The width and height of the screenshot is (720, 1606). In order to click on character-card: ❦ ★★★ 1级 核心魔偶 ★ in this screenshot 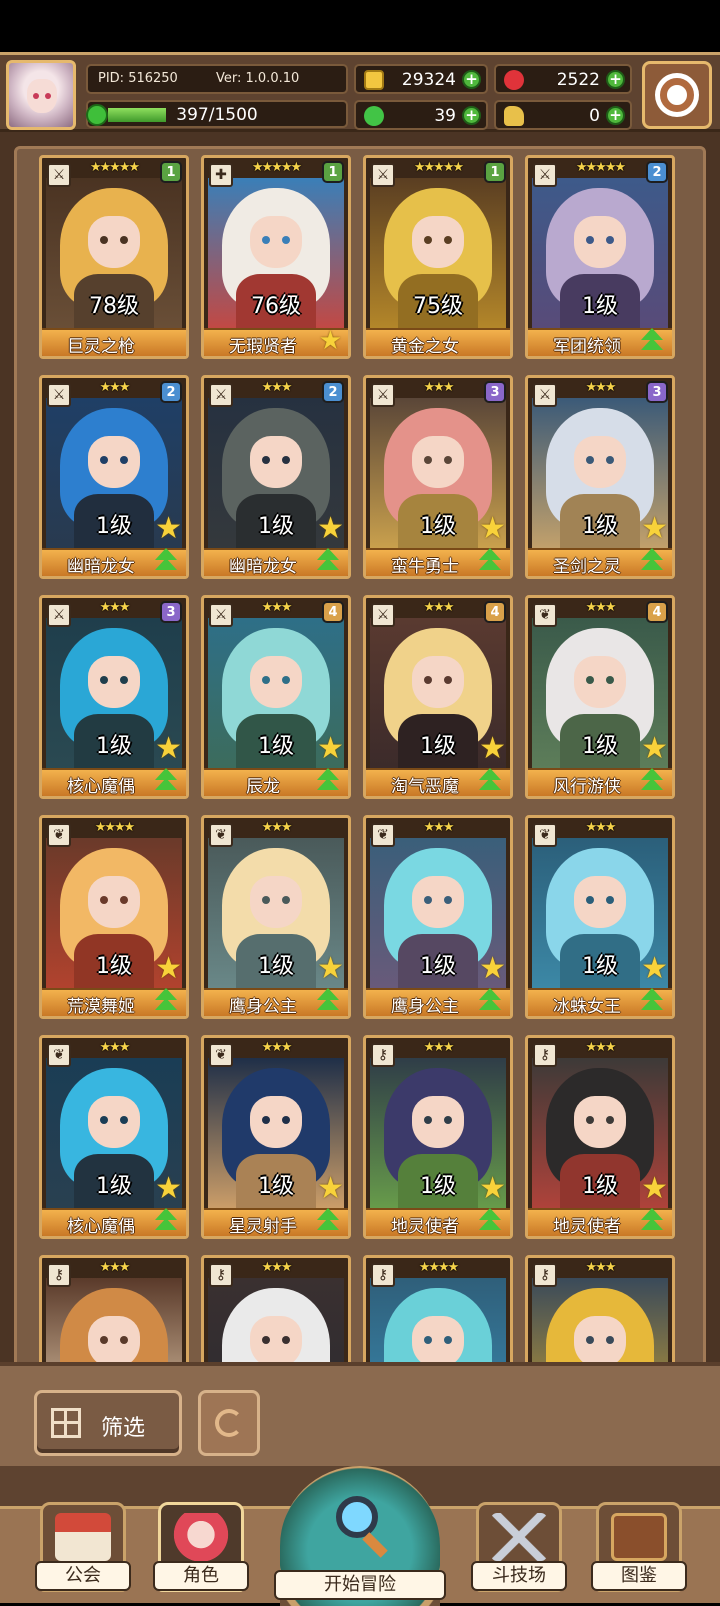, I will do `click(114, 1137)`.